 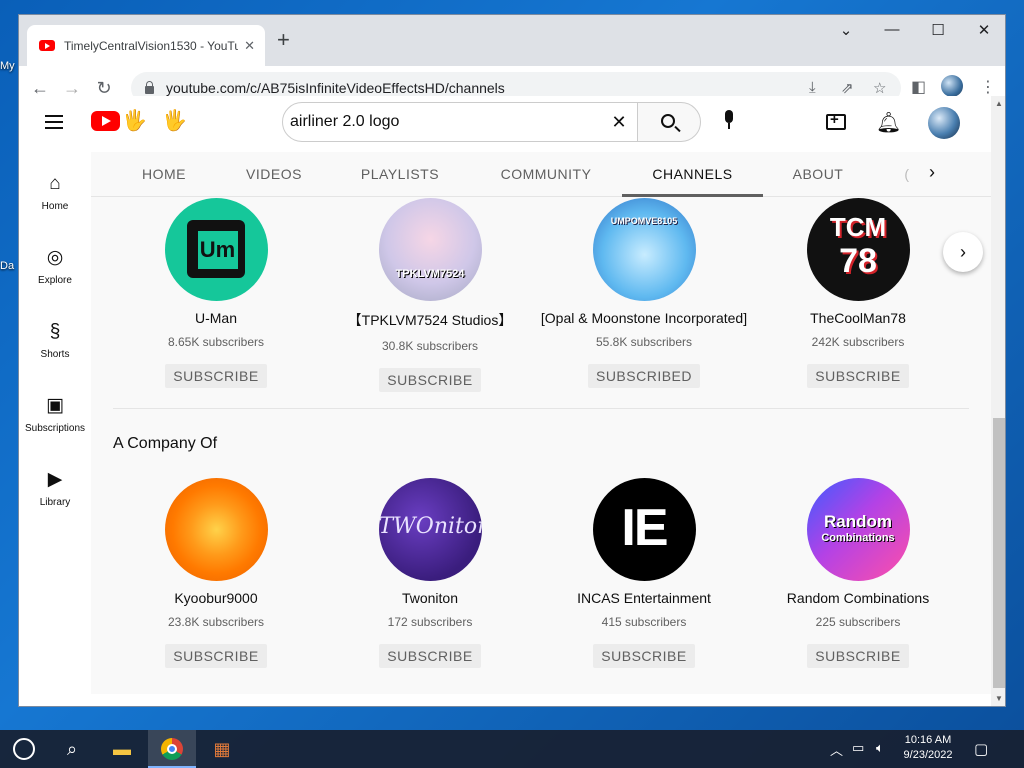 What do you see at coordinates (400, 174) in the screenshot?
I see `tab-playlists: PLAYLISTS` at bounding box center [400, 174].